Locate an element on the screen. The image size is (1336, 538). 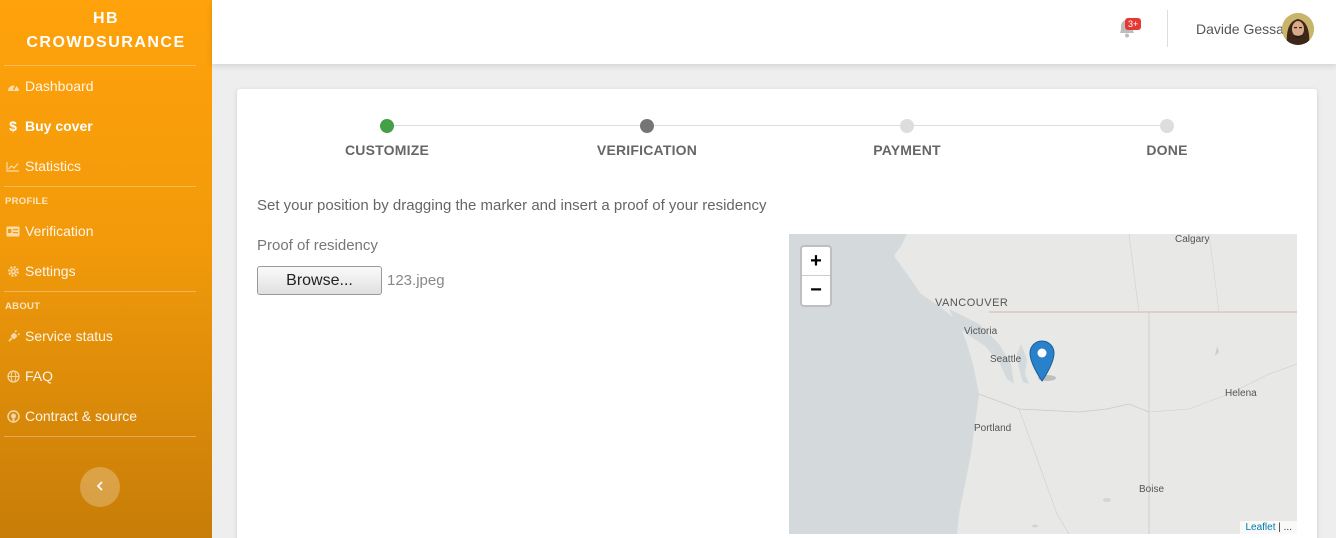
line-chart-icon is located at coordinates (13, 166).